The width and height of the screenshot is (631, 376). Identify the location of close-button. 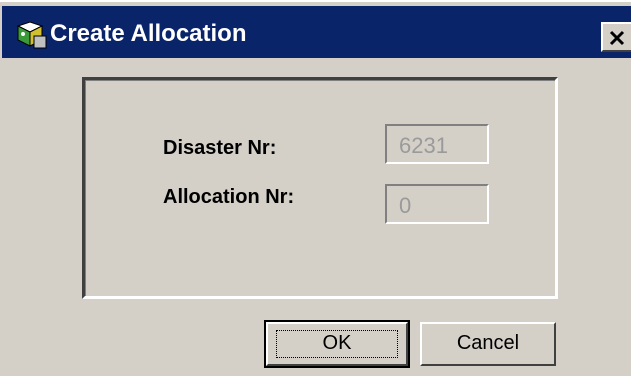
(616, 37).